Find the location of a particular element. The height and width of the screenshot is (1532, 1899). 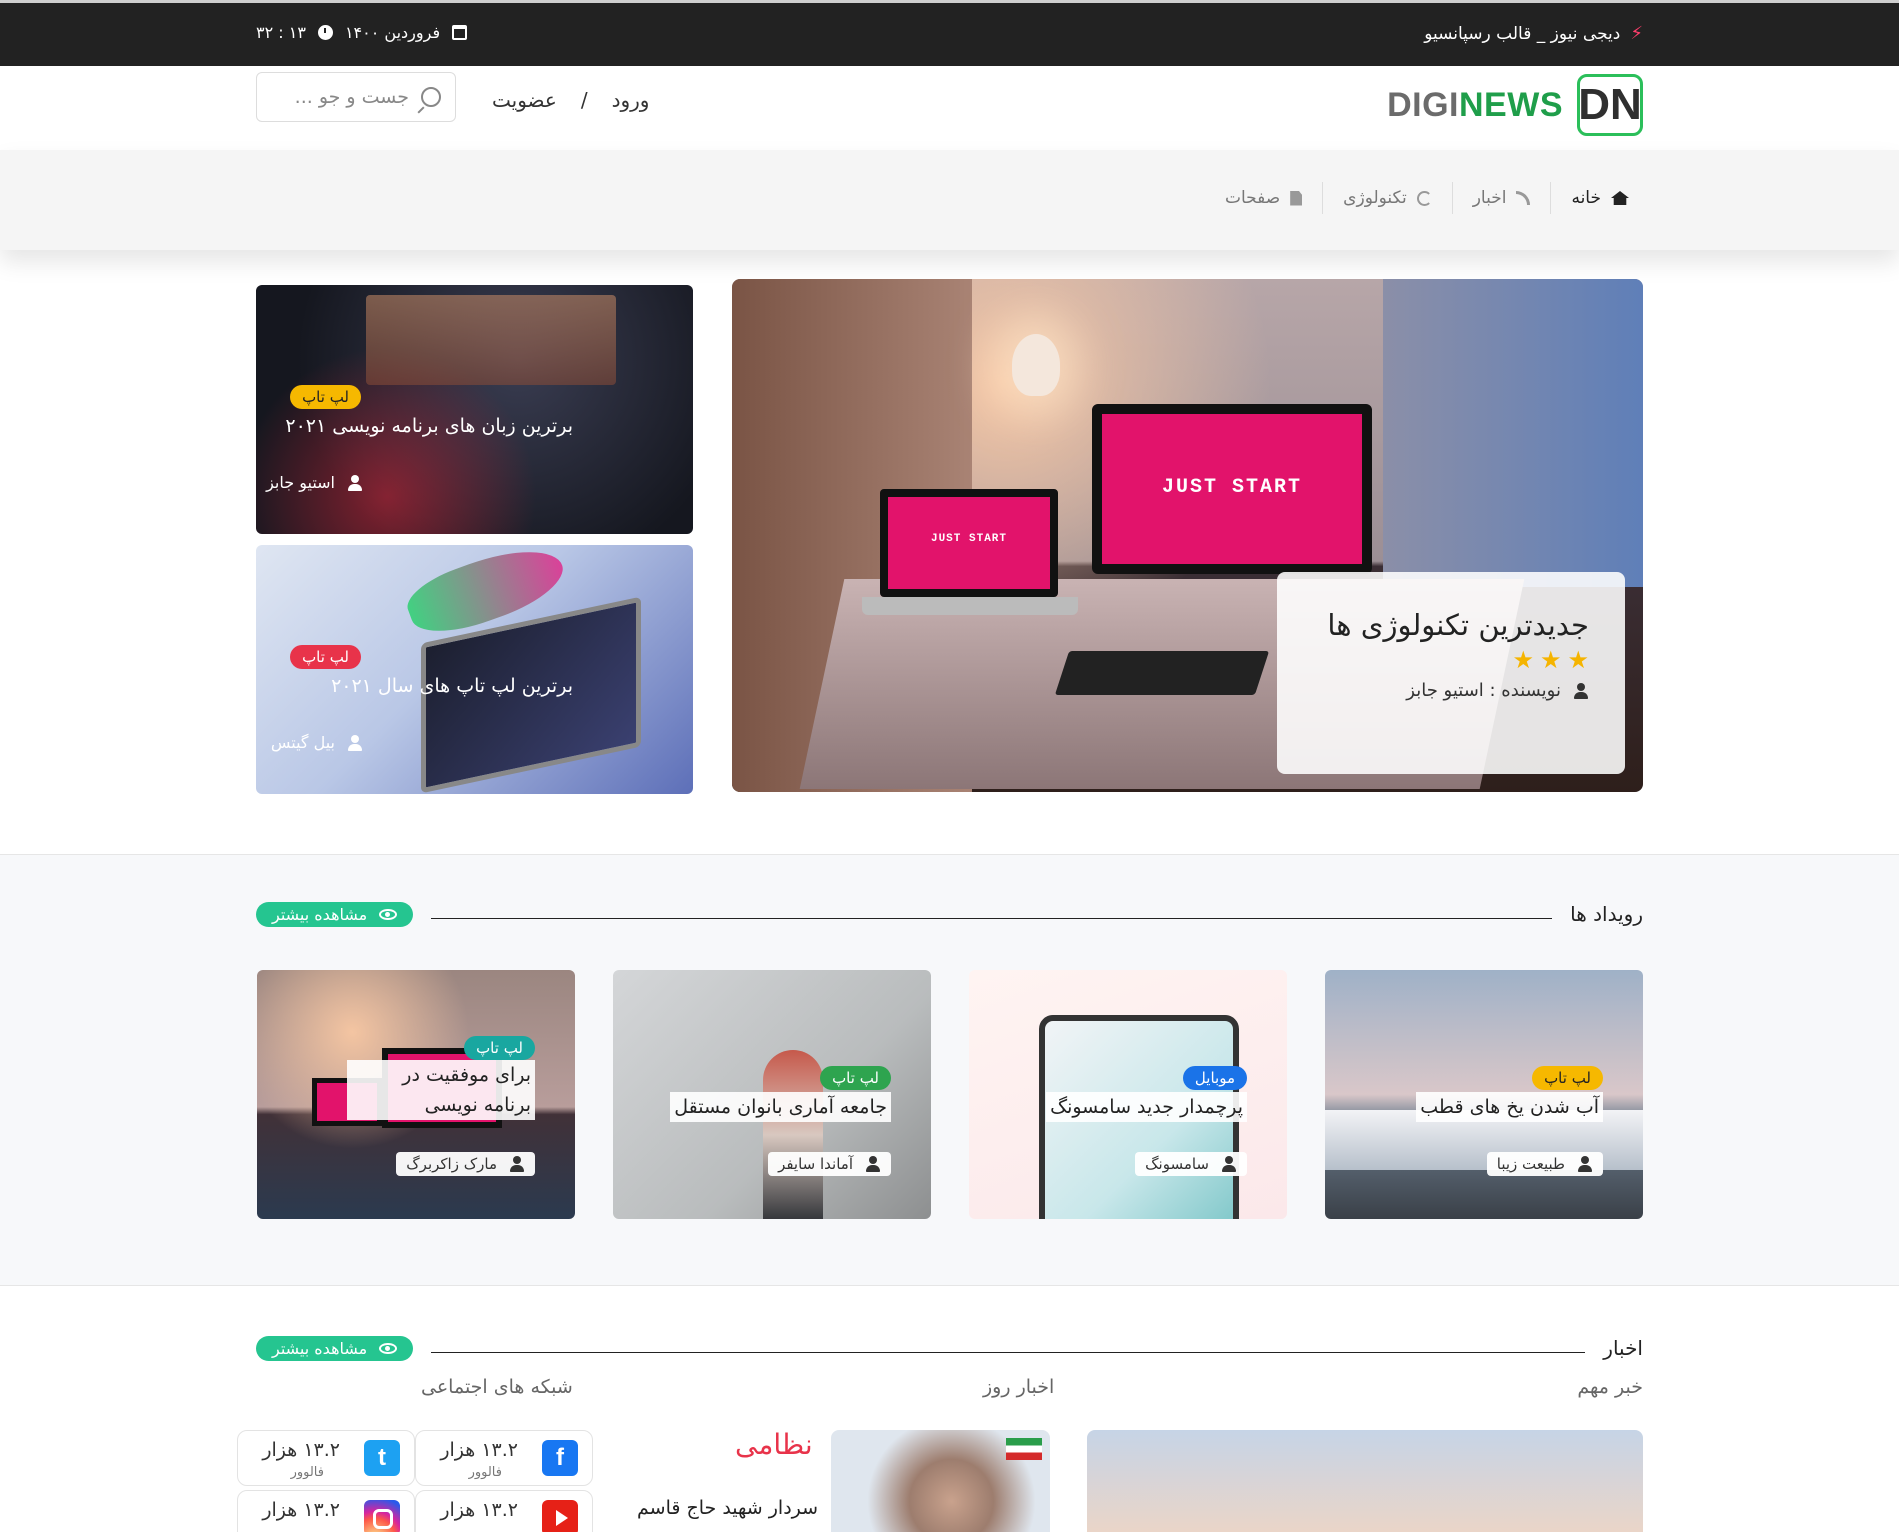

event-title: پرچمدار جدید سامسونگ is located at coordinates (1146, 1107).